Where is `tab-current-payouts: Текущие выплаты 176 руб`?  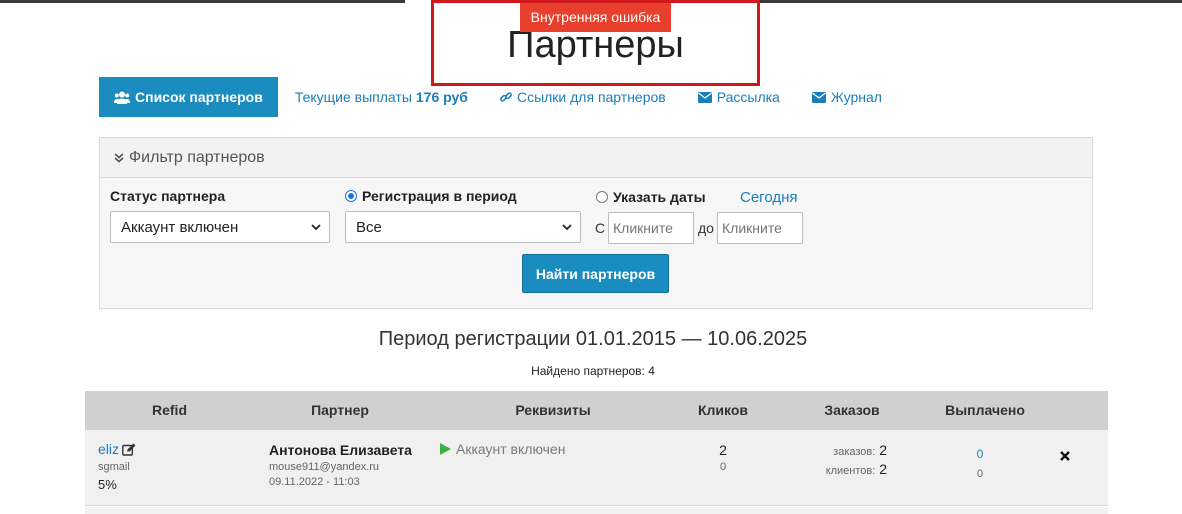 tab-current-payouts: Текущие выплаты 176 руб is located at coordinates (381, 97).